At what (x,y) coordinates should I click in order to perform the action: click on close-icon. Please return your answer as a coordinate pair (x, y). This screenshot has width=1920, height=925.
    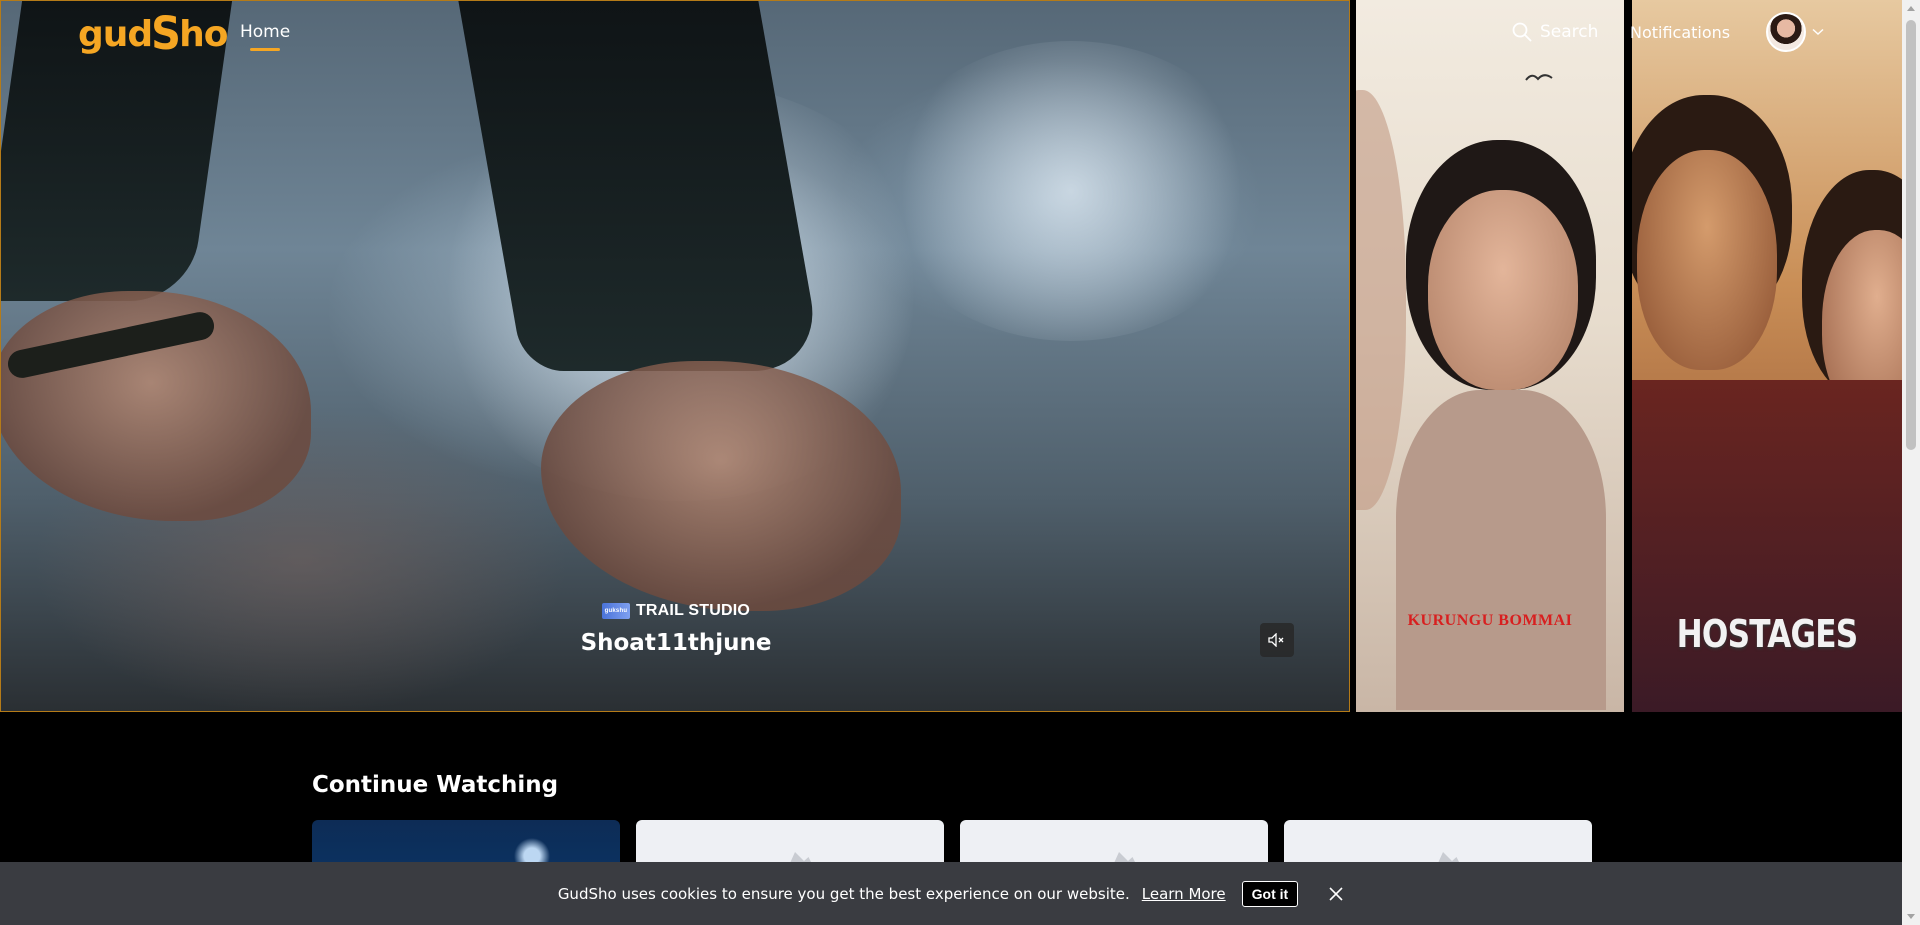
    Looking at the image, I should click on (1336, 893).